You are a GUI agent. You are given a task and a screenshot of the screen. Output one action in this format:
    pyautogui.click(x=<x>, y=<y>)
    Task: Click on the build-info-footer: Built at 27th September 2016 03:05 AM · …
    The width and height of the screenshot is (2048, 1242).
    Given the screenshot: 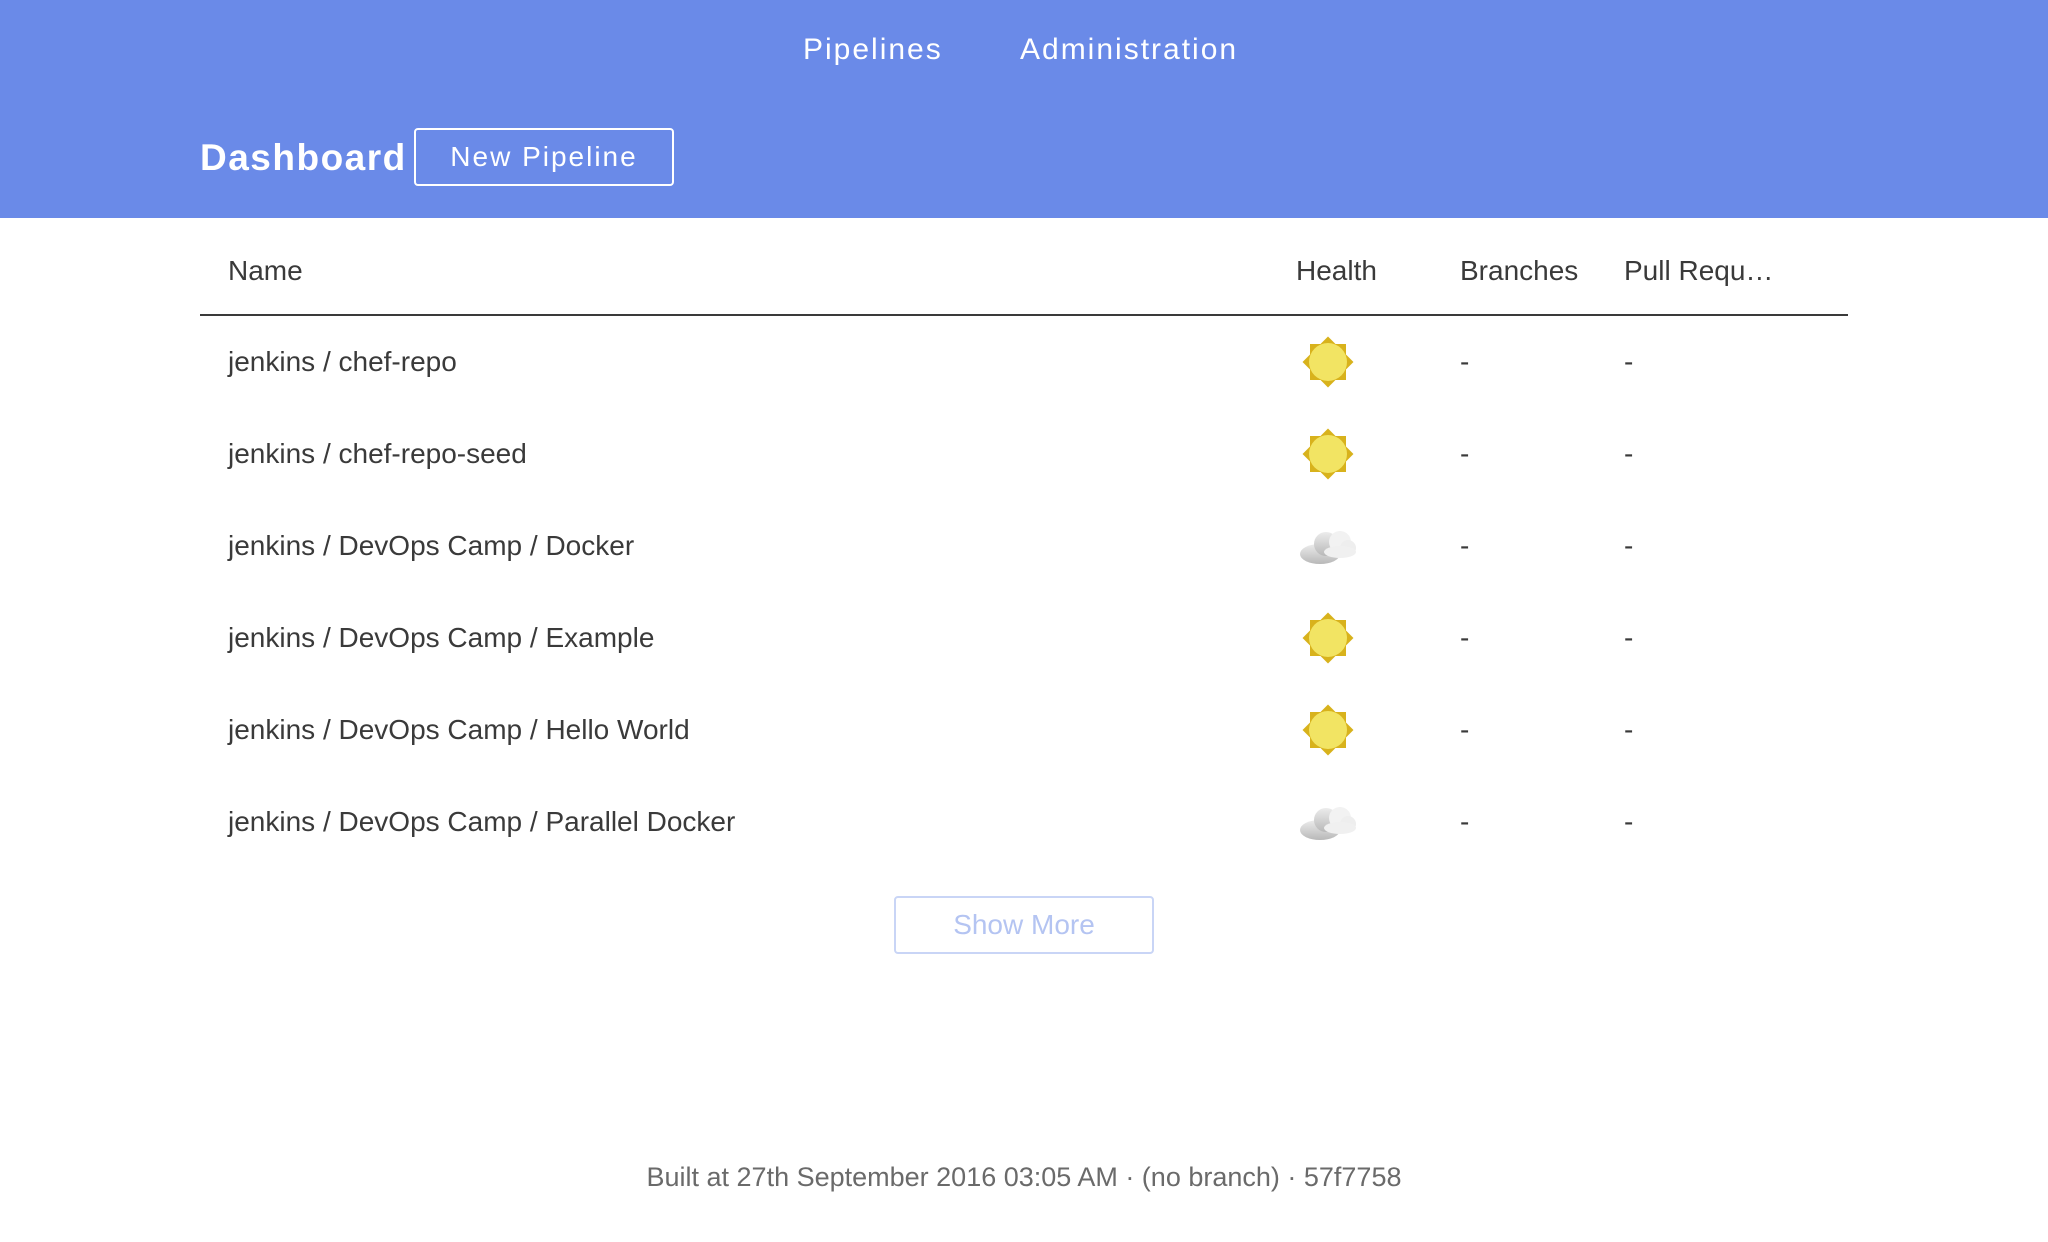 What is the action you would take?
    pyautogui.click(x=1024, y=1177)
    